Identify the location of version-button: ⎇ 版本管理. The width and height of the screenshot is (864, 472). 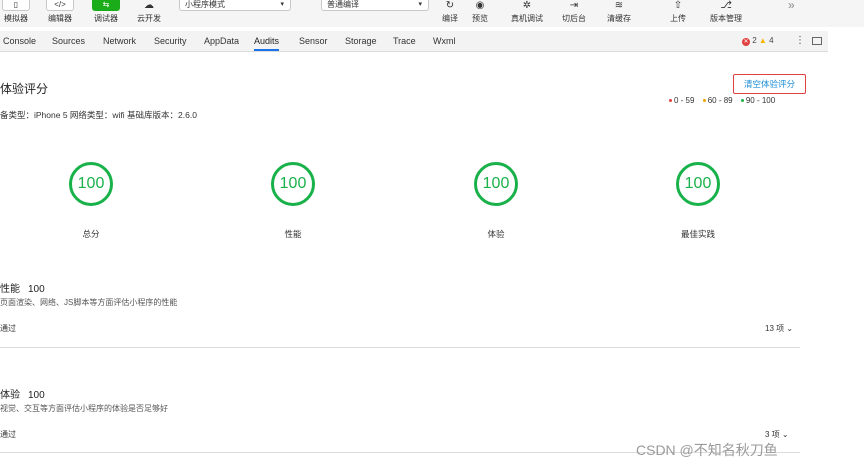
(726, 13).